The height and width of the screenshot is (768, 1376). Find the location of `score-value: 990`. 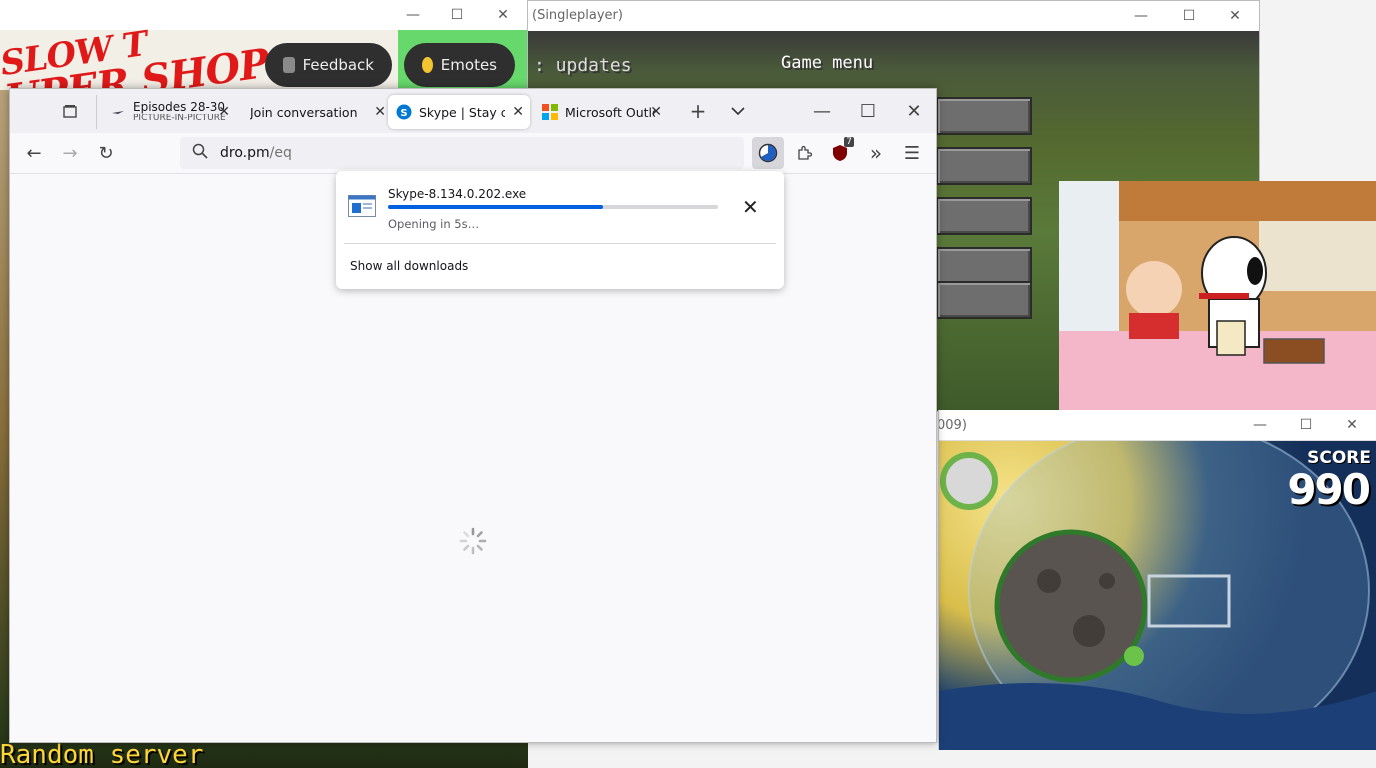

score-value: 990 is located at coordinates (1329, 489).